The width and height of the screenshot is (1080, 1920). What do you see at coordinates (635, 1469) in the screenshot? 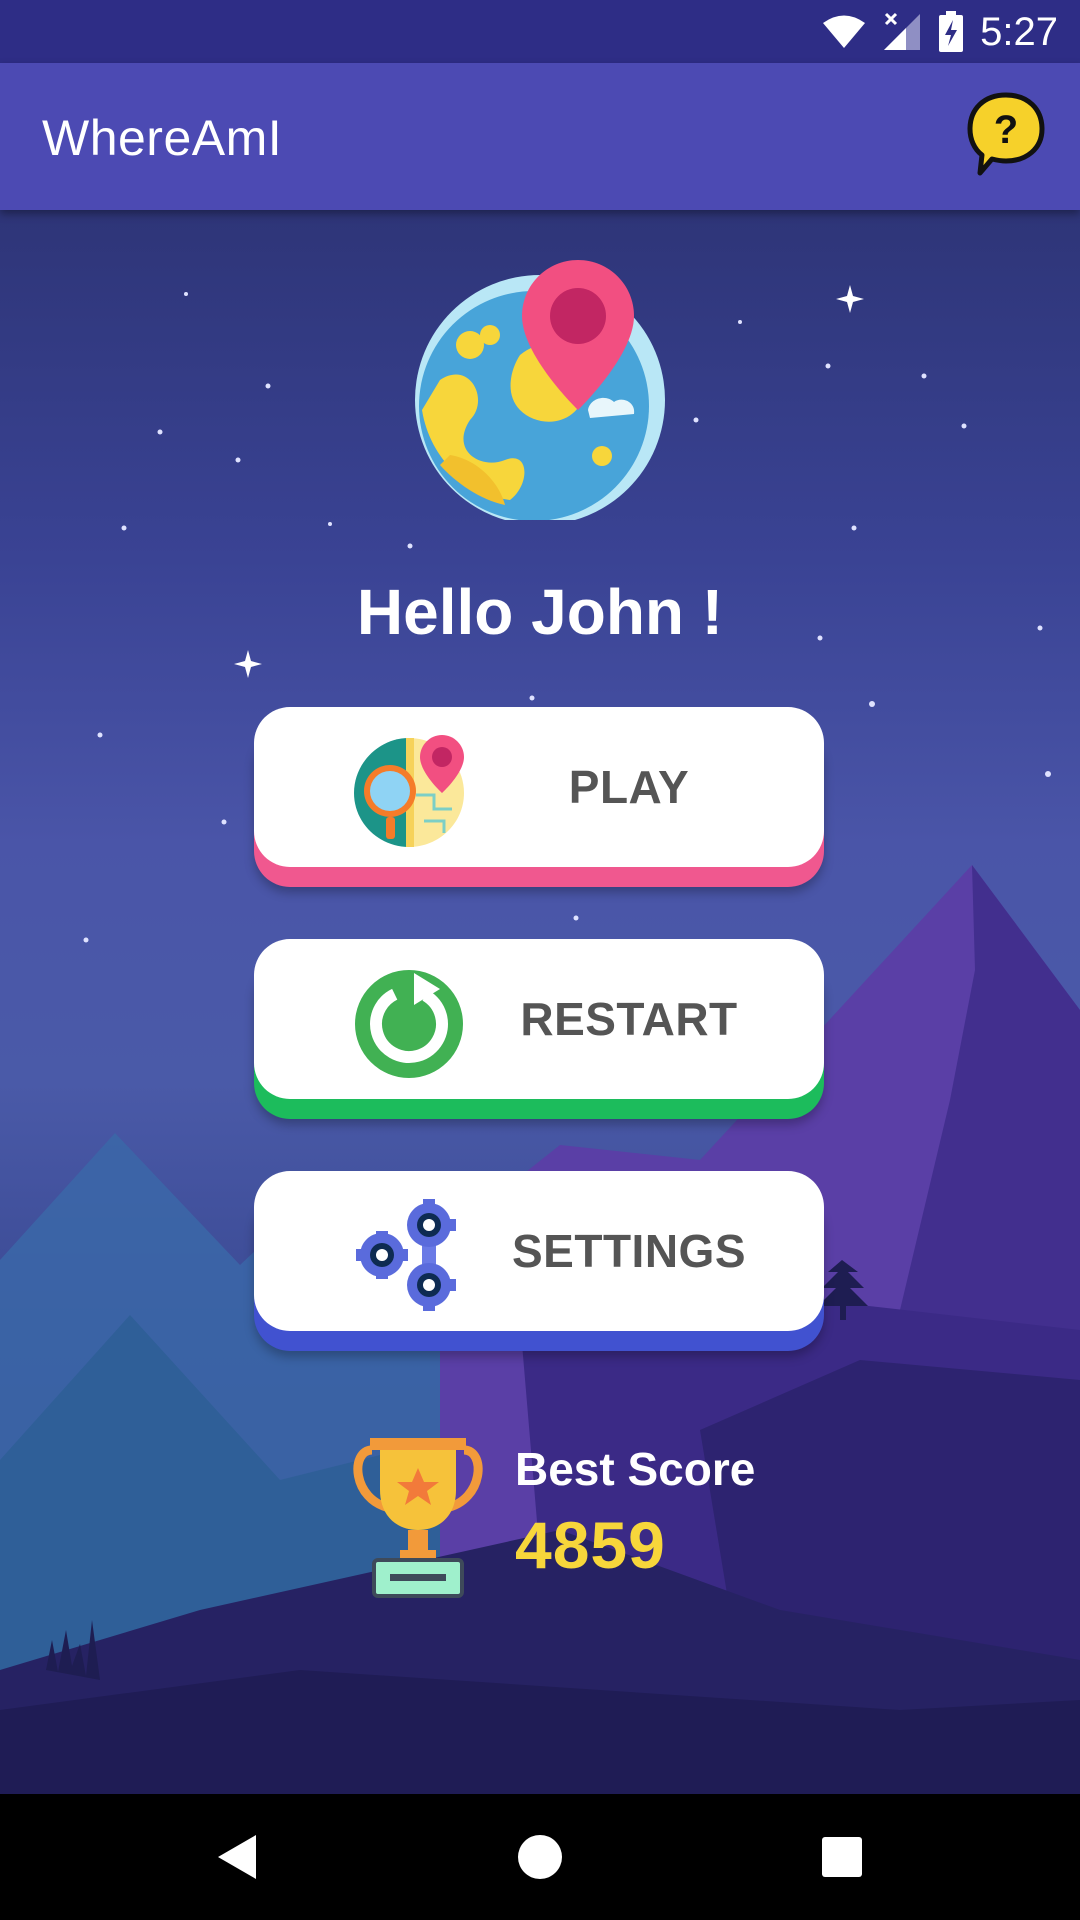
I see `best-score-label: Best Score` at bounding box center [635, 1469].